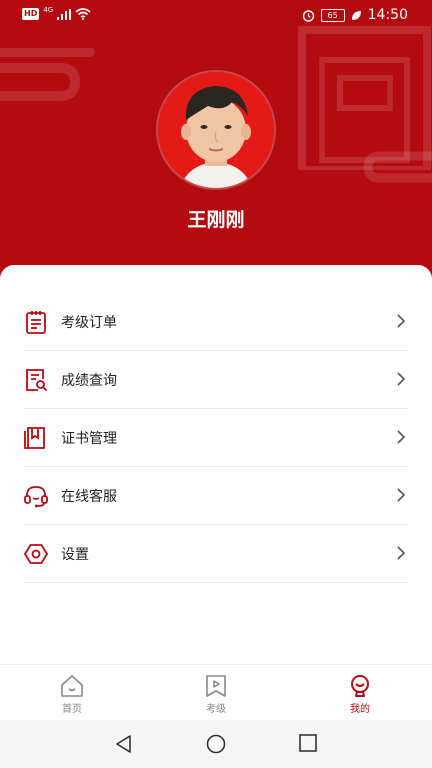  I want to click on nav-tab-exam: 考级, so click(216, 693).